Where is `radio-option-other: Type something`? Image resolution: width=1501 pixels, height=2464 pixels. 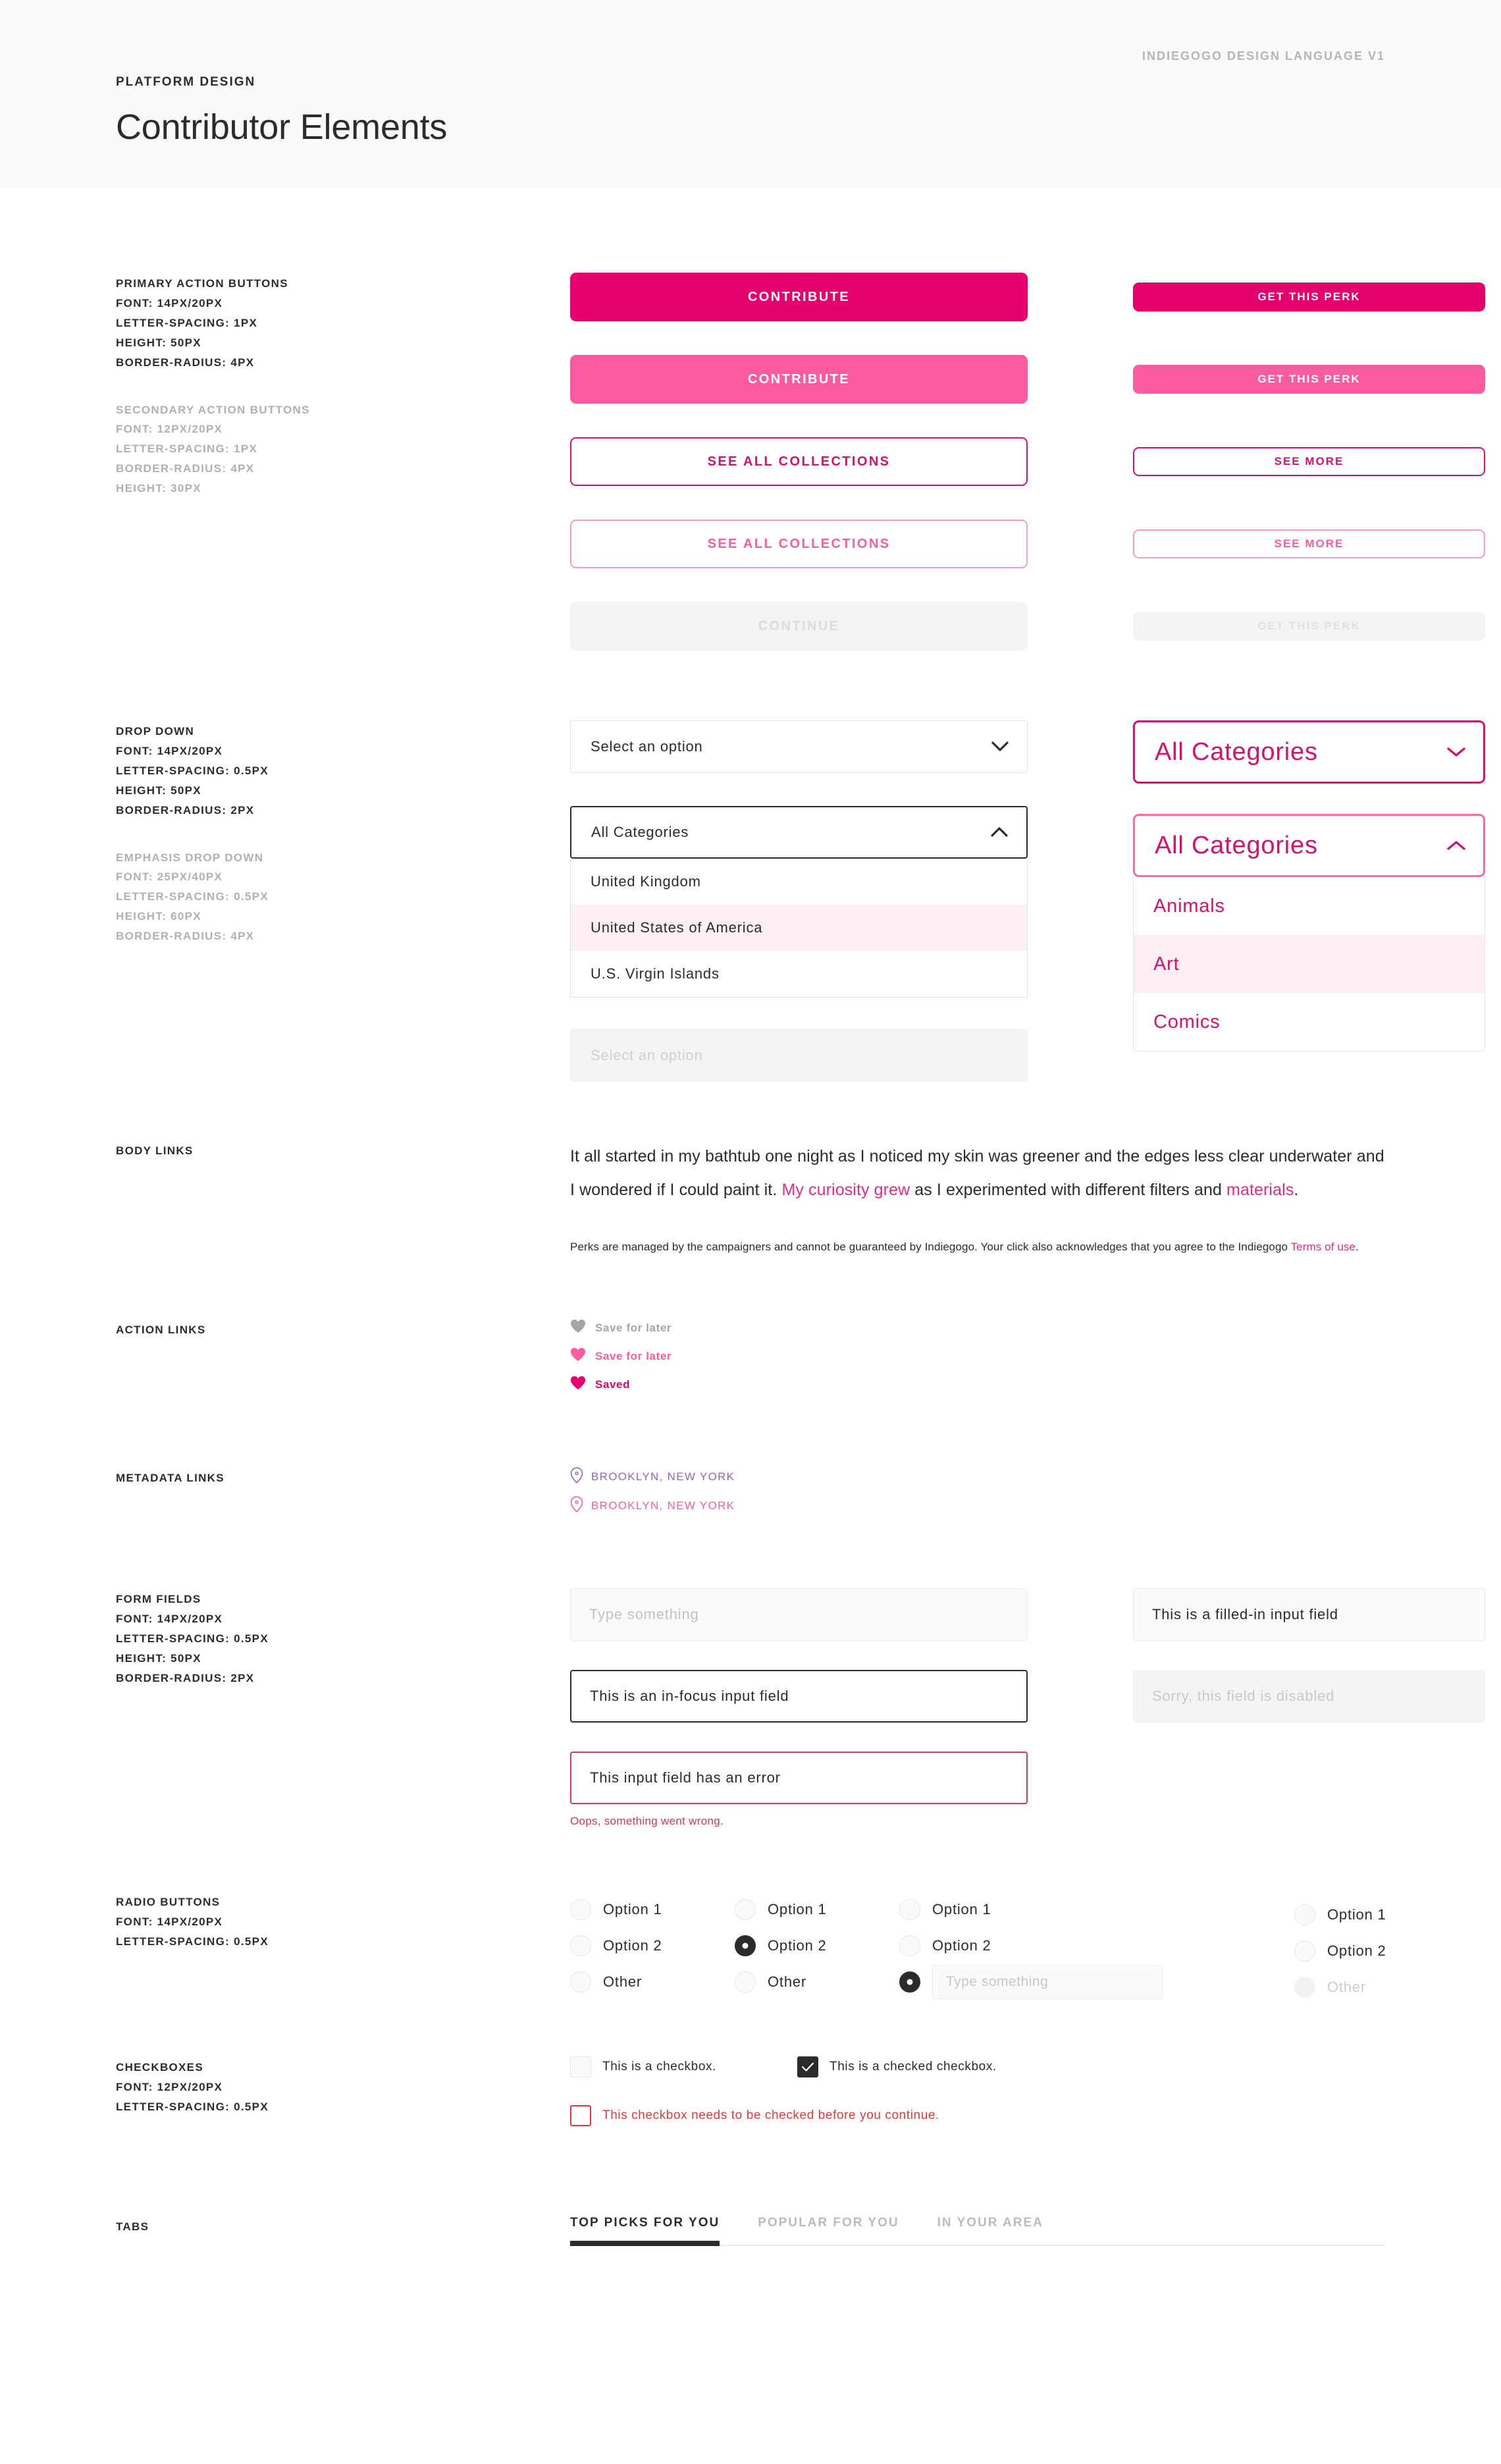 radio-option-other: Type something is located at coordinates (1096, 1982).